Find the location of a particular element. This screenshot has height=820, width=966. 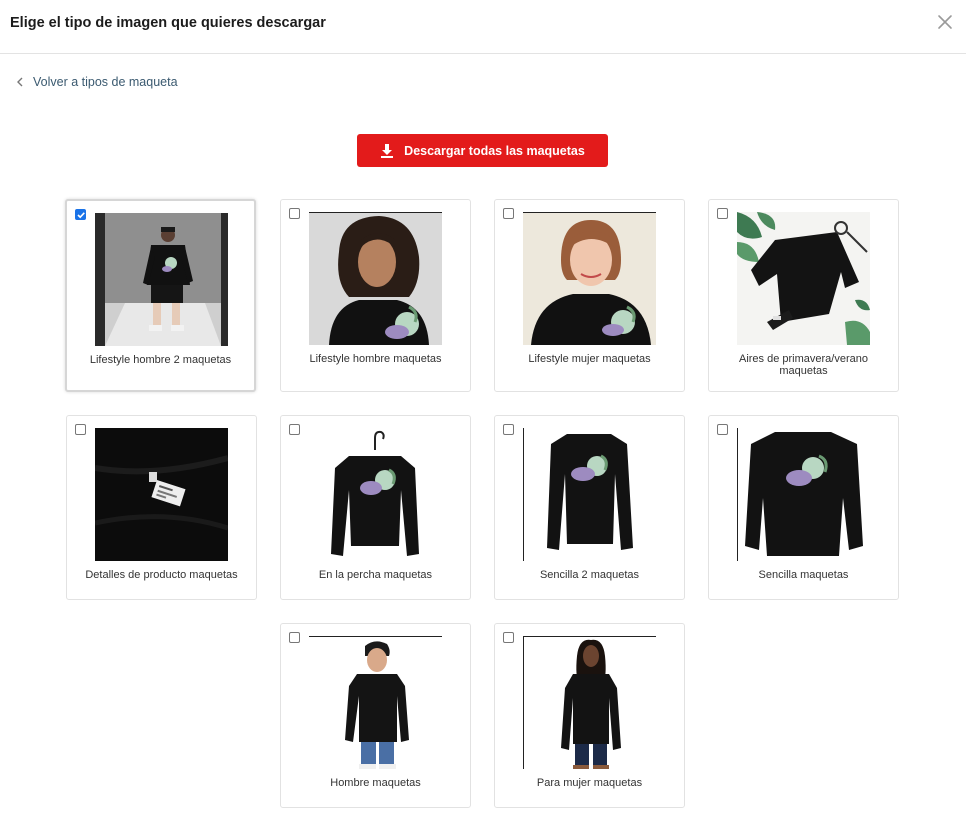

back-to-mockup-types-link: Volver a tipos de maqueta is located at coordinates (96, 82).